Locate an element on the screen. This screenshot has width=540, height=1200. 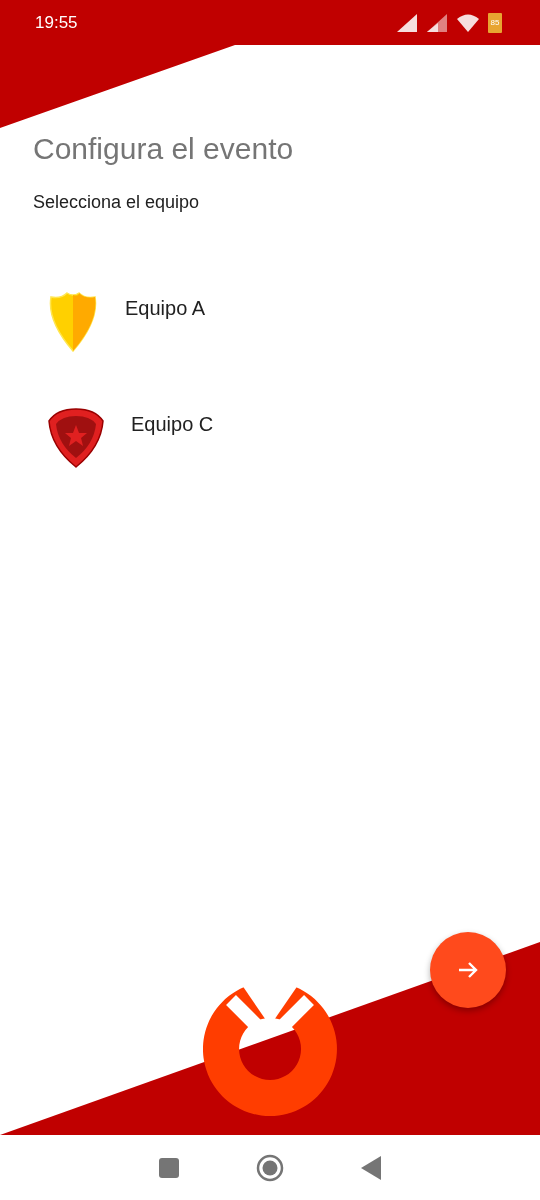
battery-icon: 85 is located at coordinates (495, 22).